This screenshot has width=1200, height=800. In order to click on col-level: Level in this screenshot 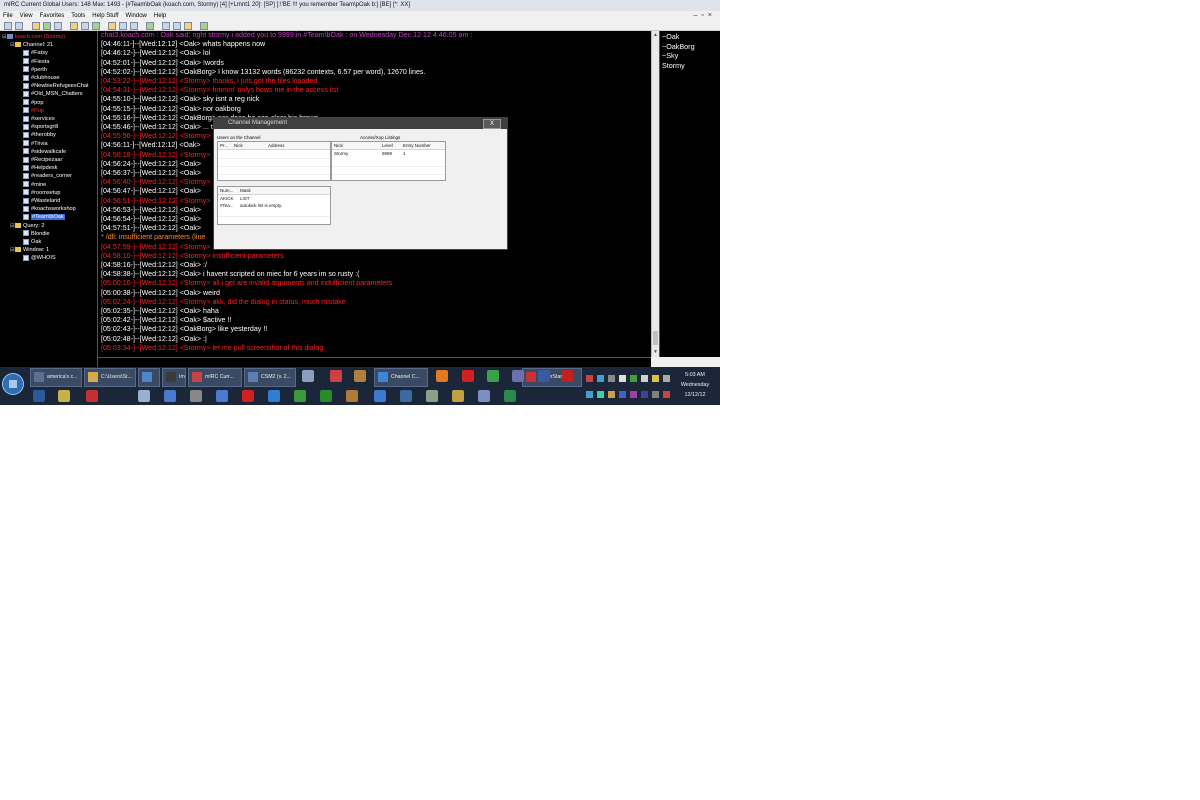, I will do `click(387, 145)`.